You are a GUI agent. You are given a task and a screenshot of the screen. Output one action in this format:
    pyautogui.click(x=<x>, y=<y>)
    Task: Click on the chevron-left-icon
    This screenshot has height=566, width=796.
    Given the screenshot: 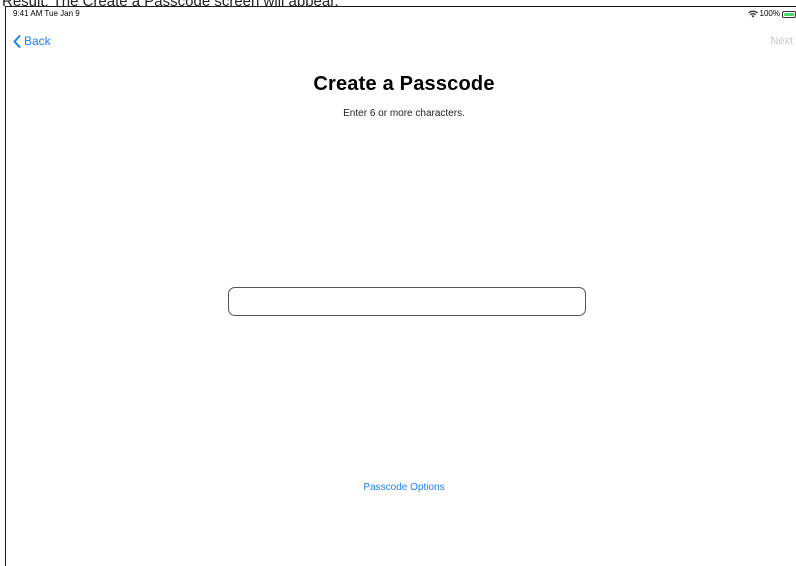 What is the action you would take?
    pyautogui.click(x=17, y=41)
    